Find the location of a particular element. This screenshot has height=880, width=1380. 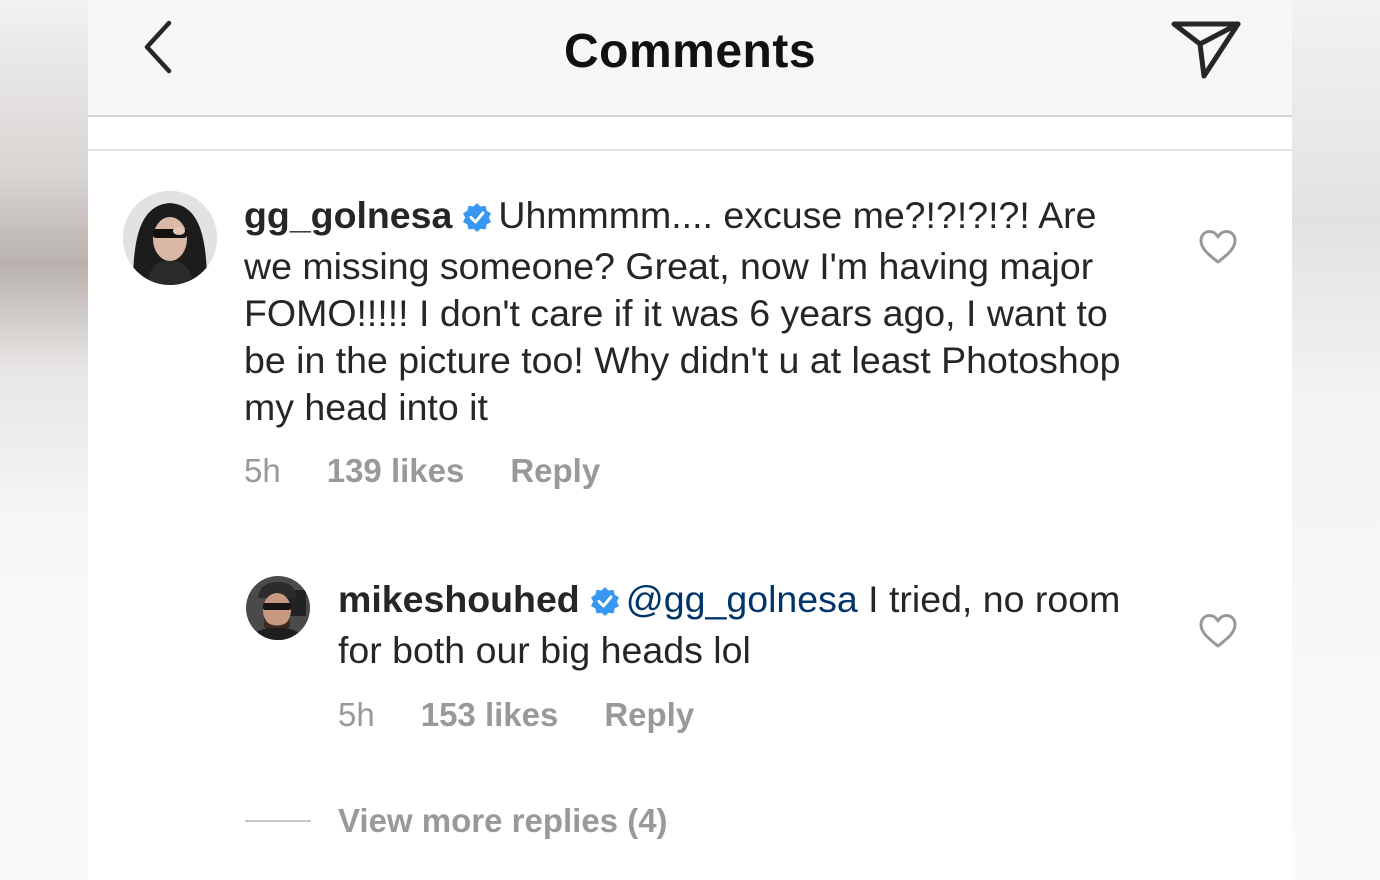

background-blur-right is located at coordinates (1336, 440).